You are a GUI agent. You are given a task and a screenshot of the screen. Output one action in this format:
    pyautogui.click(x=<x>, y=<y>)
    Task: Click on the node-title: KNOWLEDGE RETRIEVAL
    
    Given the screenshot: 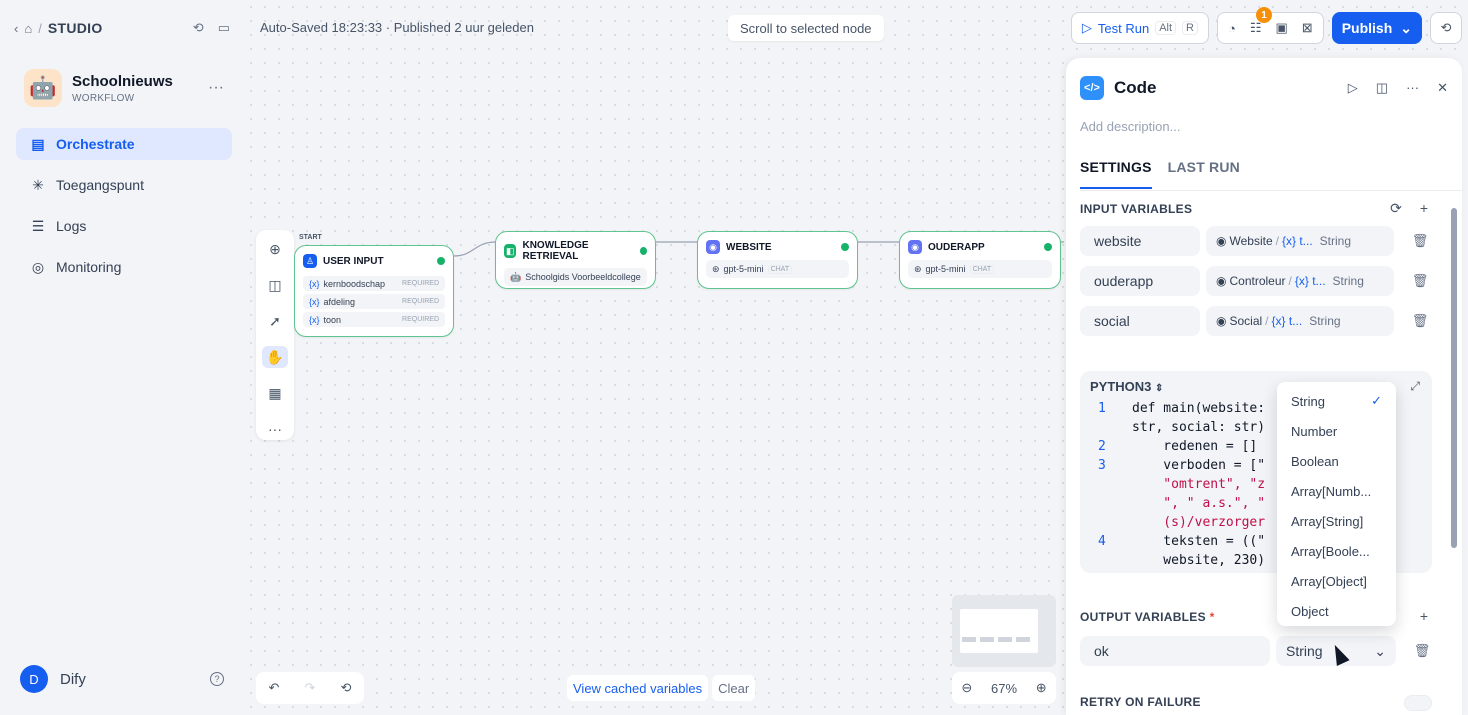 What is the action you would take?
    pyautogui.click(x=555, y=251)
    